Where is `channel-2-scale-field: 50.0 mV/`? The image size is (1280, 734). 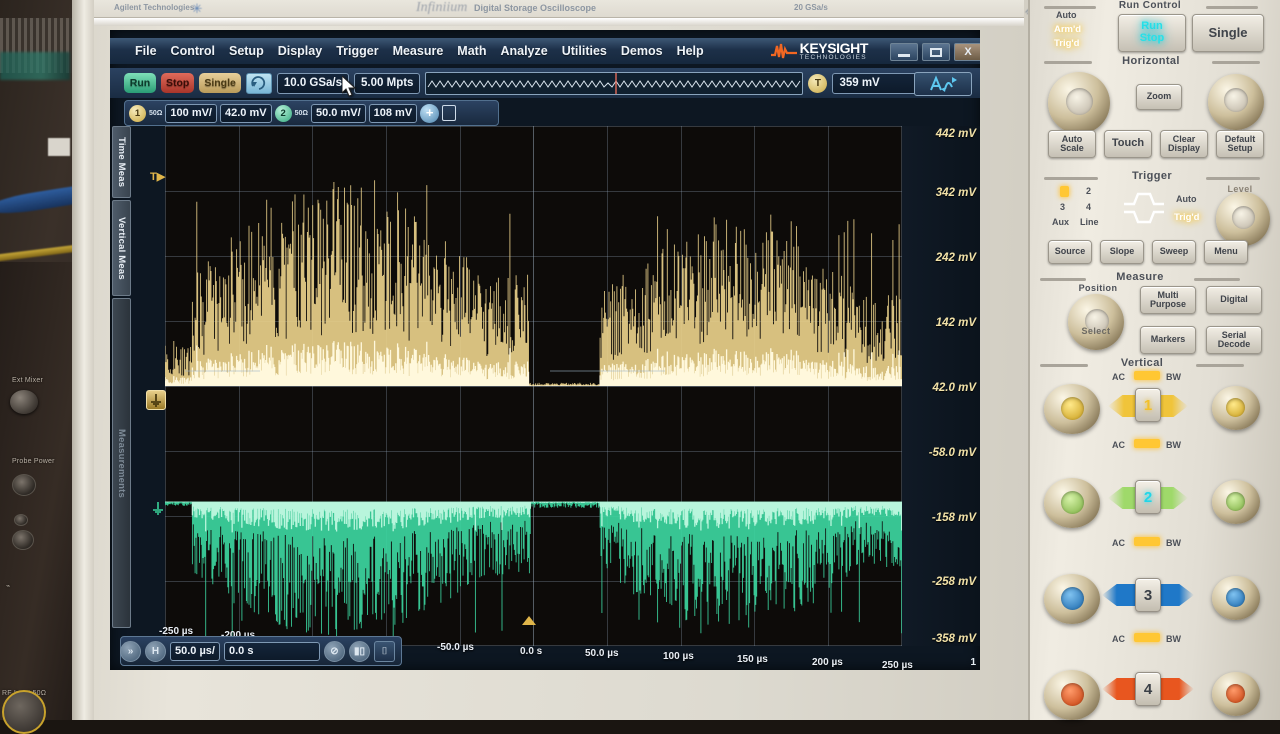 channel-2-scale-field: 50.0 mV/ is located at coordinates (338, 113).